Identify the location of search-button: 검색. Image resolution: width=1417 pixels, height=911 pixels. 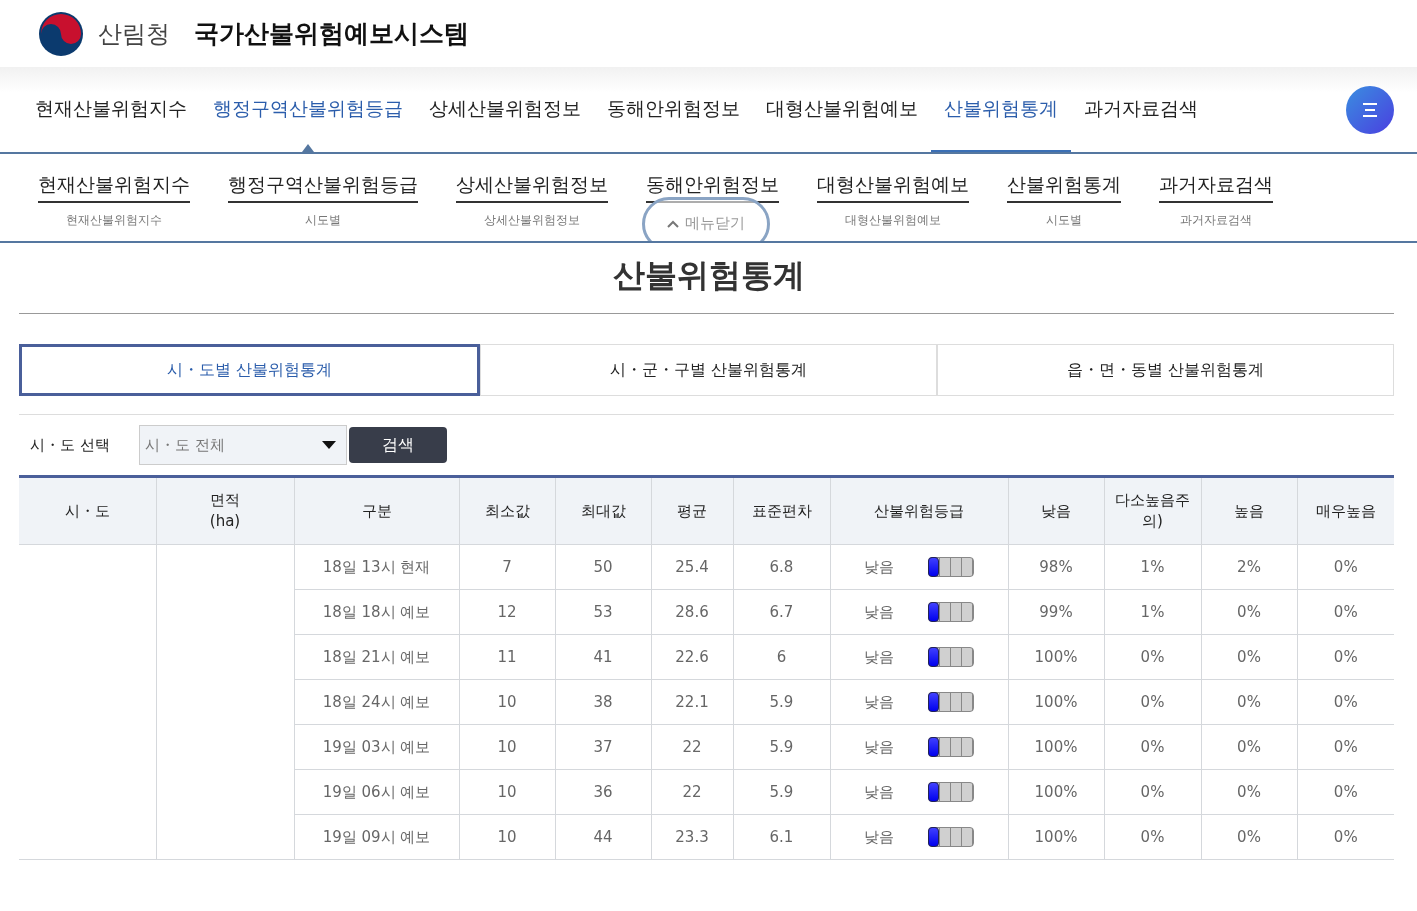
(398, 445).